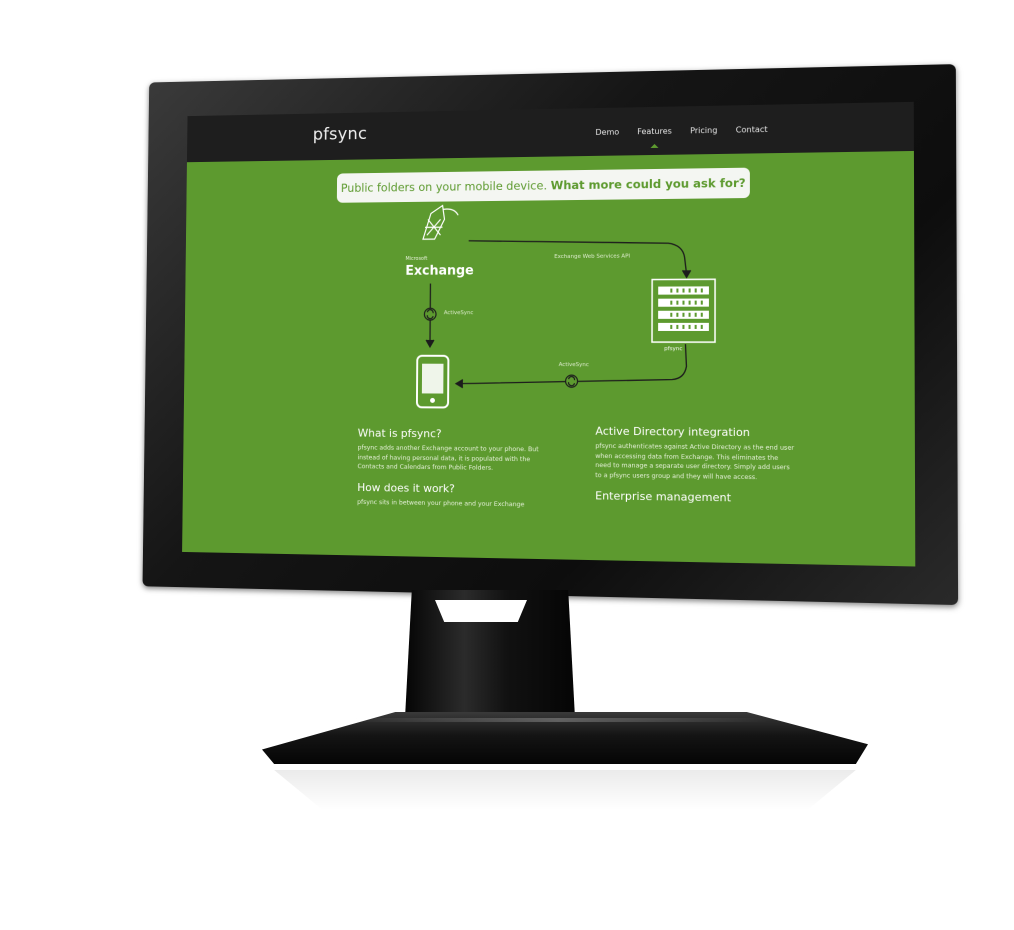 The height and width of the screenshot is (930, 1014). Describe the element at coordinates (453, 489) in the screenshot. I see `how-title: How does it work?` at that location.